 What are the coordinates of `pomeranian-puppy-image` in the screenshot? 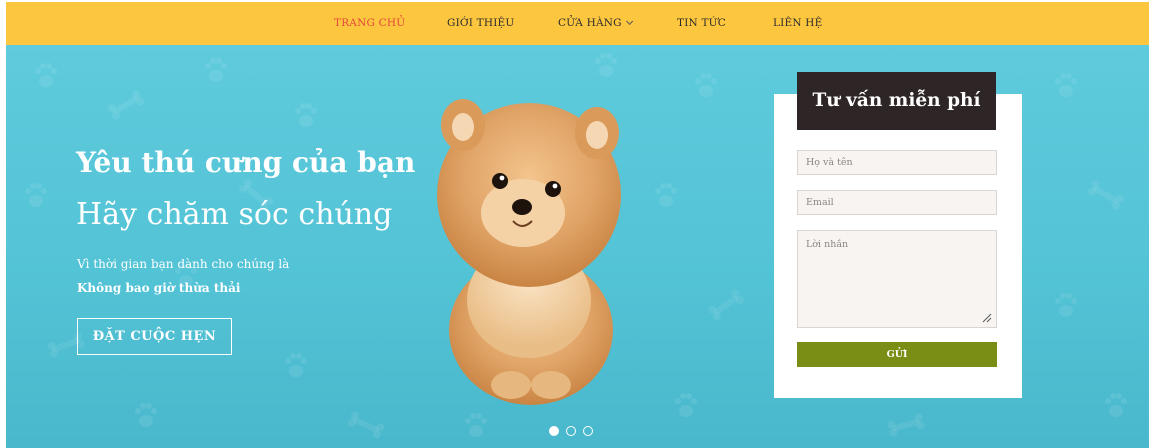 It's located at (529, 252).